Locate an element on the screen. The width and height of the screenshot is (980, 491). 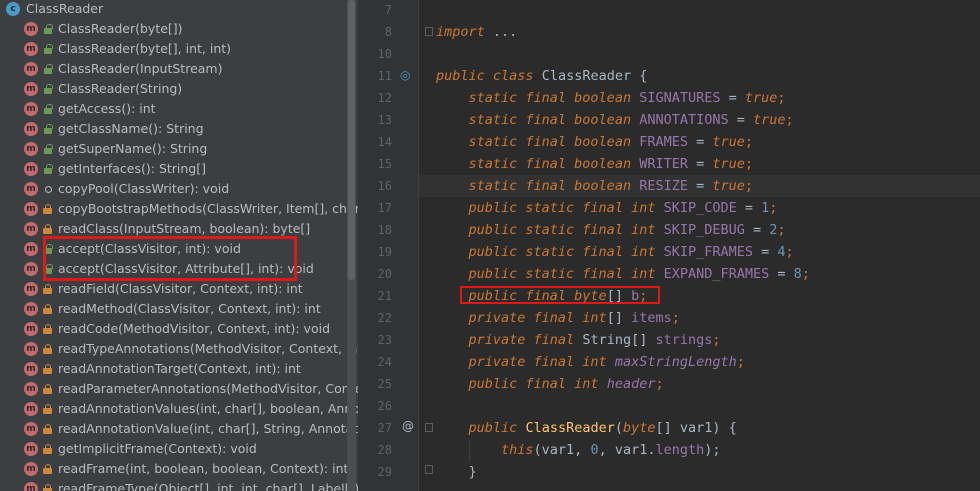
code-line: static final boolean FRAMES = true; is located at coordinates (595, 142).